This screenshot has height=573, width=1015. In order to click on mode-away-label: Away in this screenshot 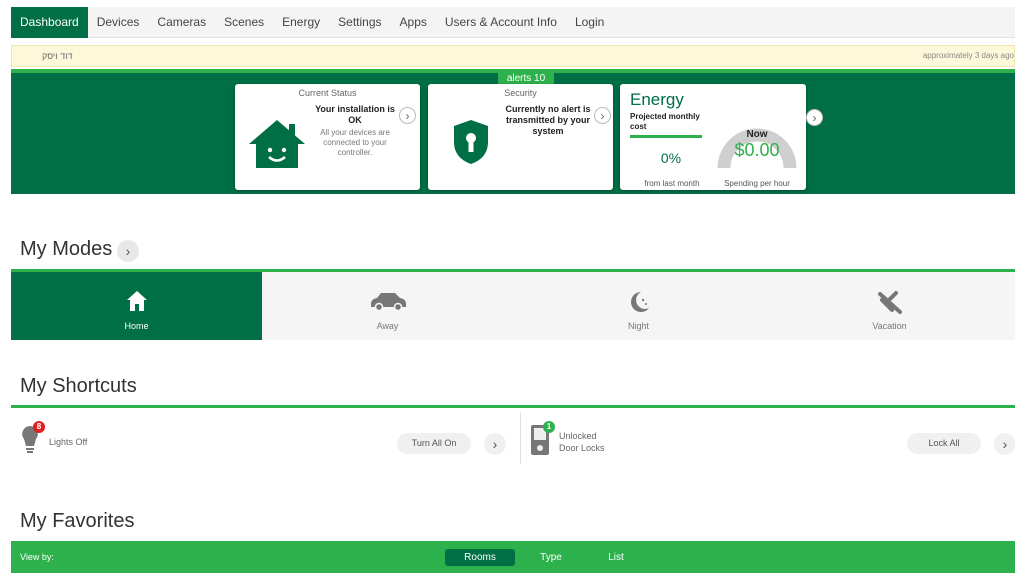, I will do `click(387, 326)`.